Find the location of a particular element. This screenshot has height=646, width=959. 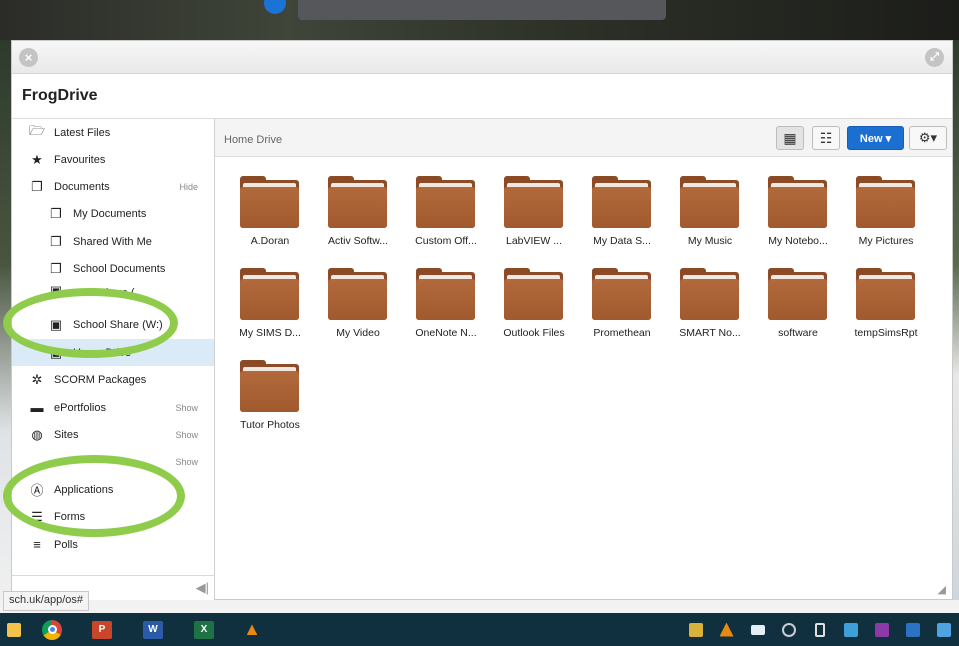

sidebar-item-latest-files: 🗁 Latest Files is located at coordinates (113, 132).